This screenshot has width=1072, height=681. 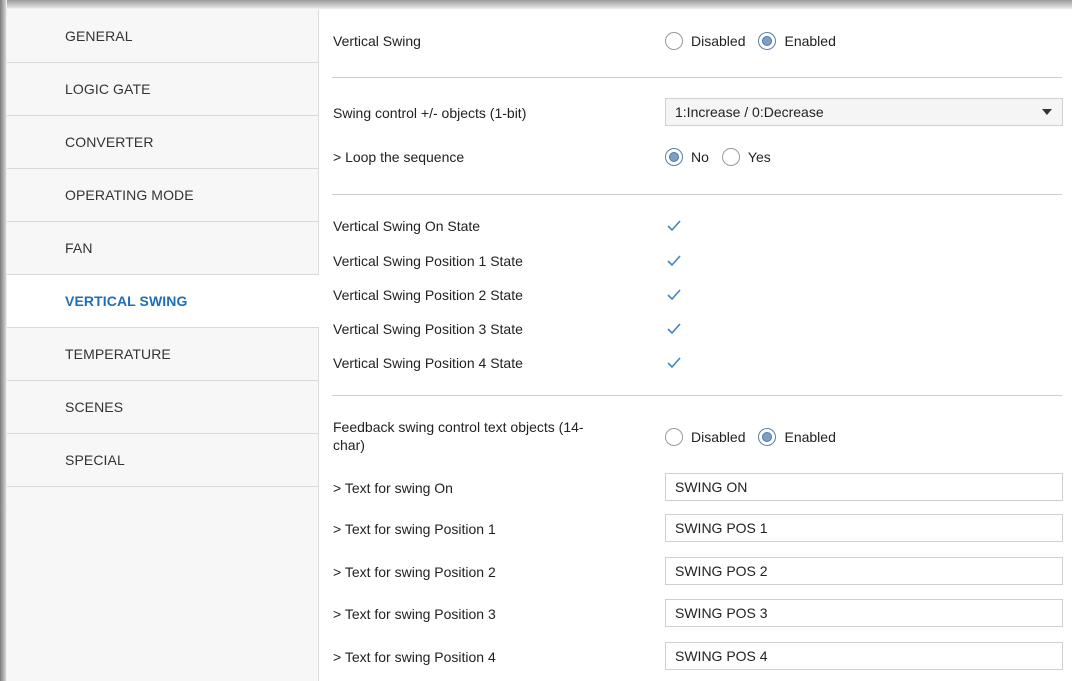 What do you see at coordinates (118, 354) in the screenshot?
I see `sidebar-item-label: TEMPERATURE` at bounding box center [118, 354].